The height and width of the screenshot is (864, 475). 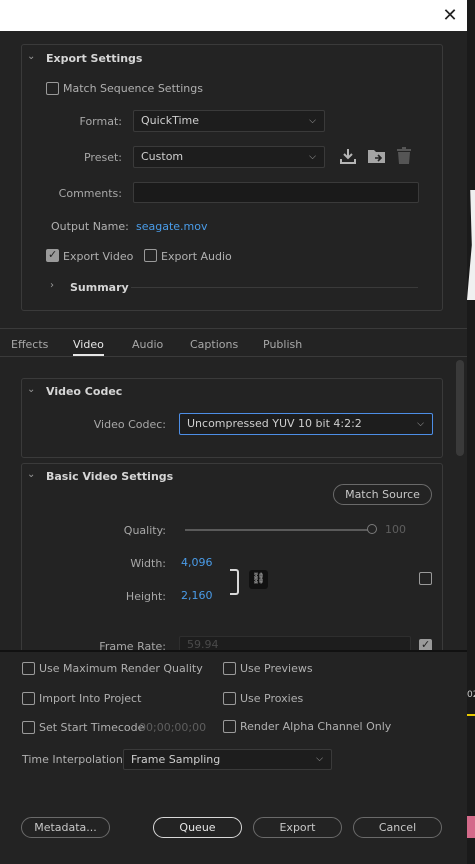 What do you see at coordinates (348, 156) in the screenshot?
I see `save-preset-icon` at bounding box center [348, 156].